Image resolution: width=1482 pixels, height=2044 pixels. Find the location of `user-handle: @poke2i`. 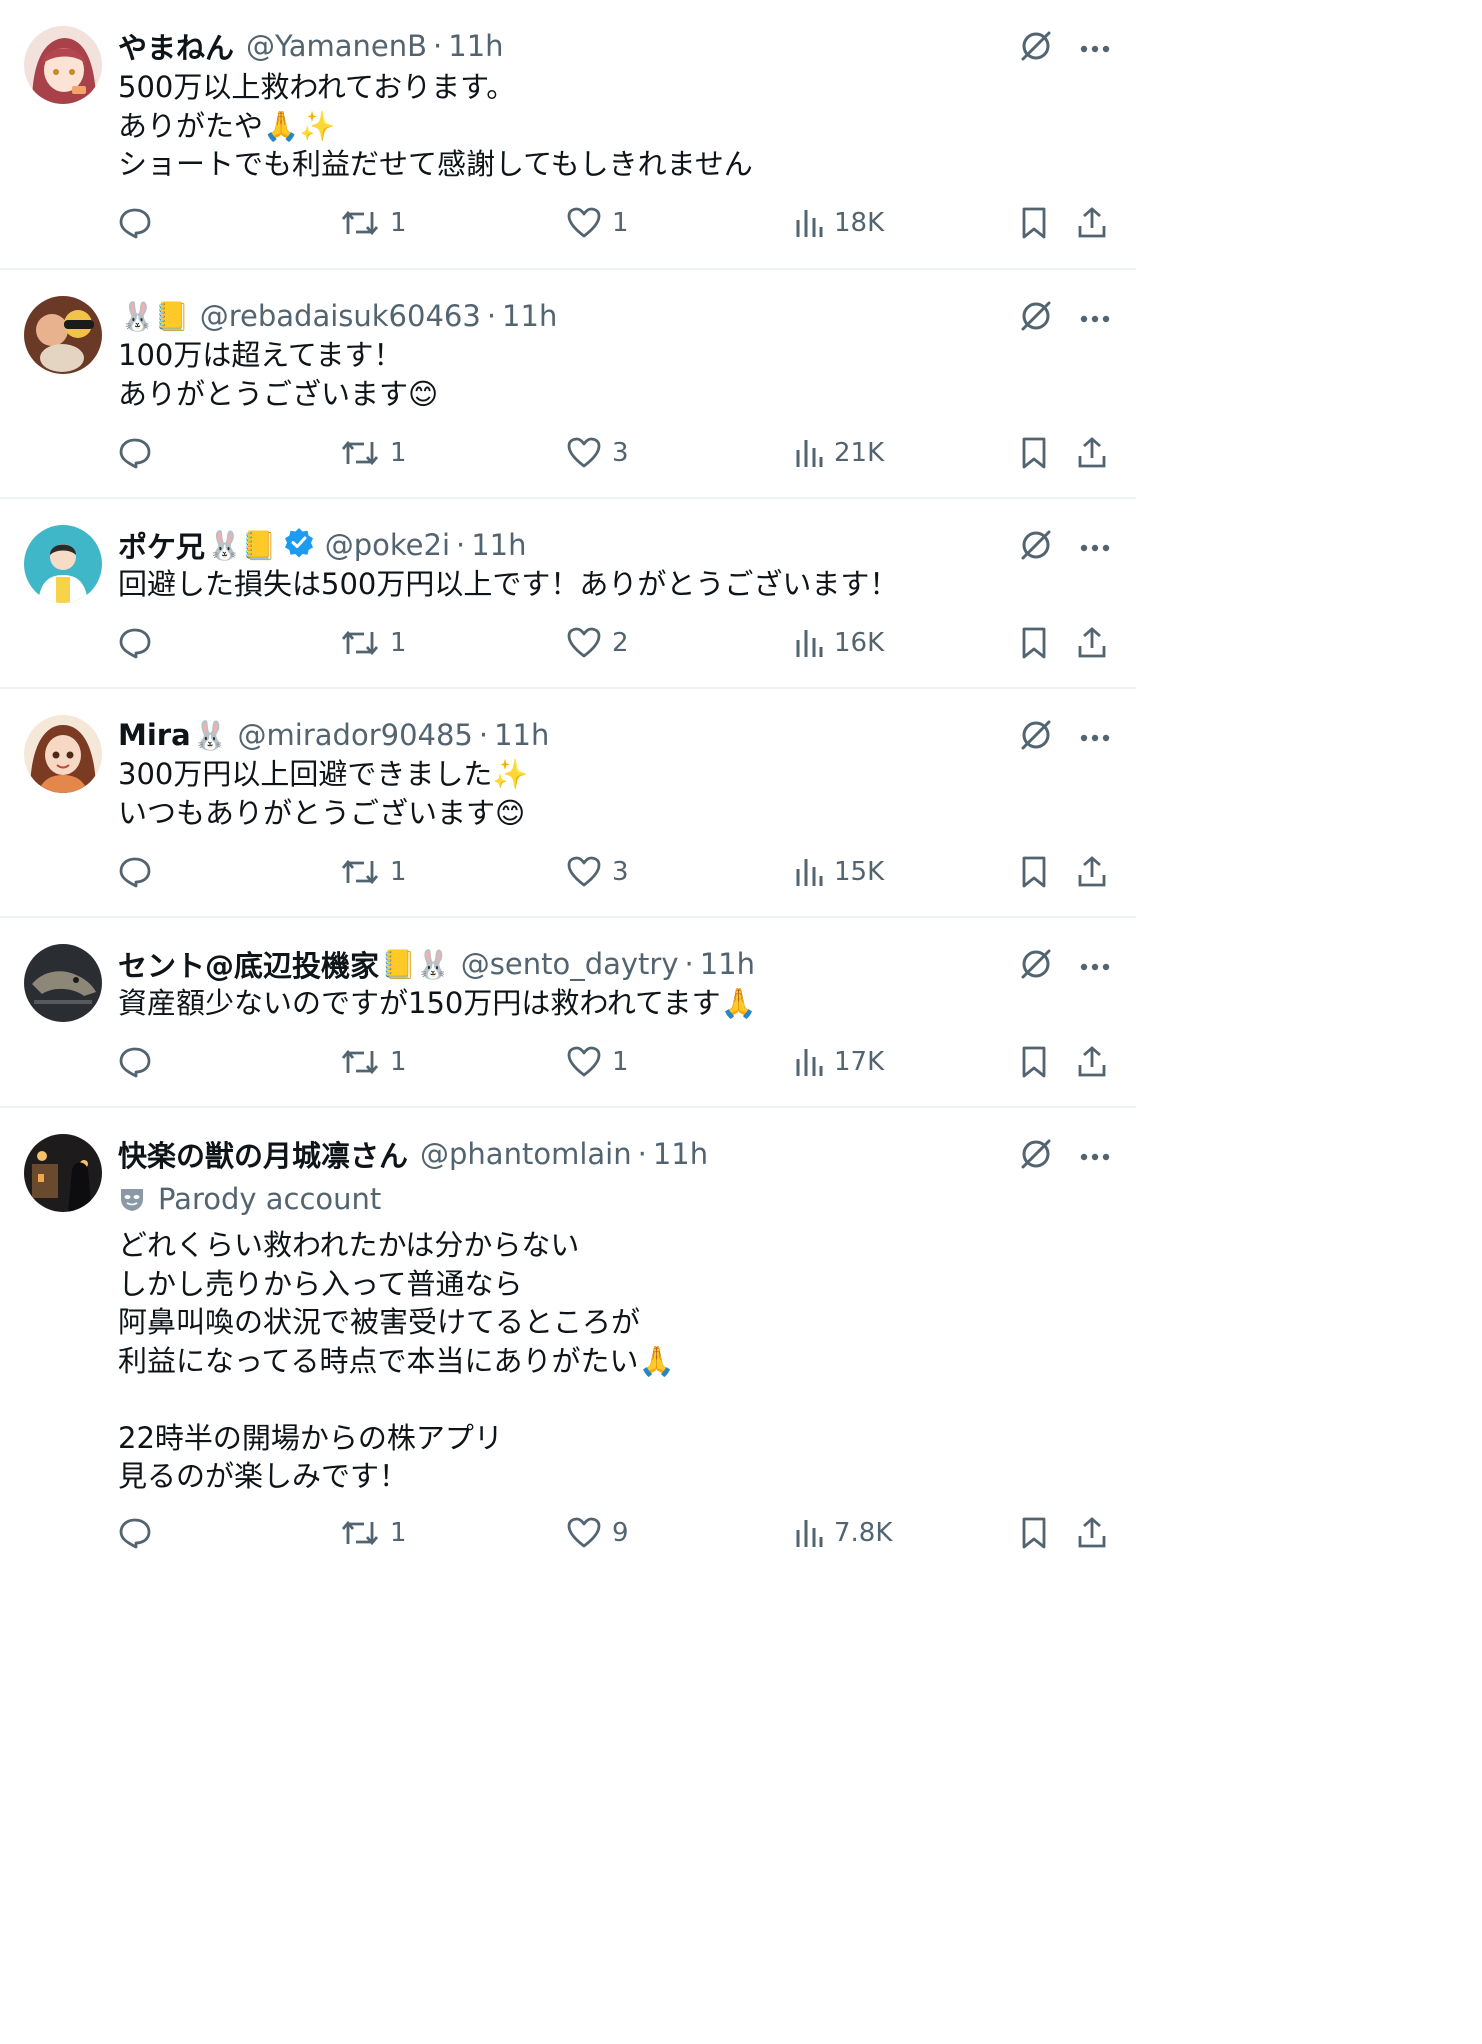

user-handle: @poke2i is located at coordinates (387, 545).